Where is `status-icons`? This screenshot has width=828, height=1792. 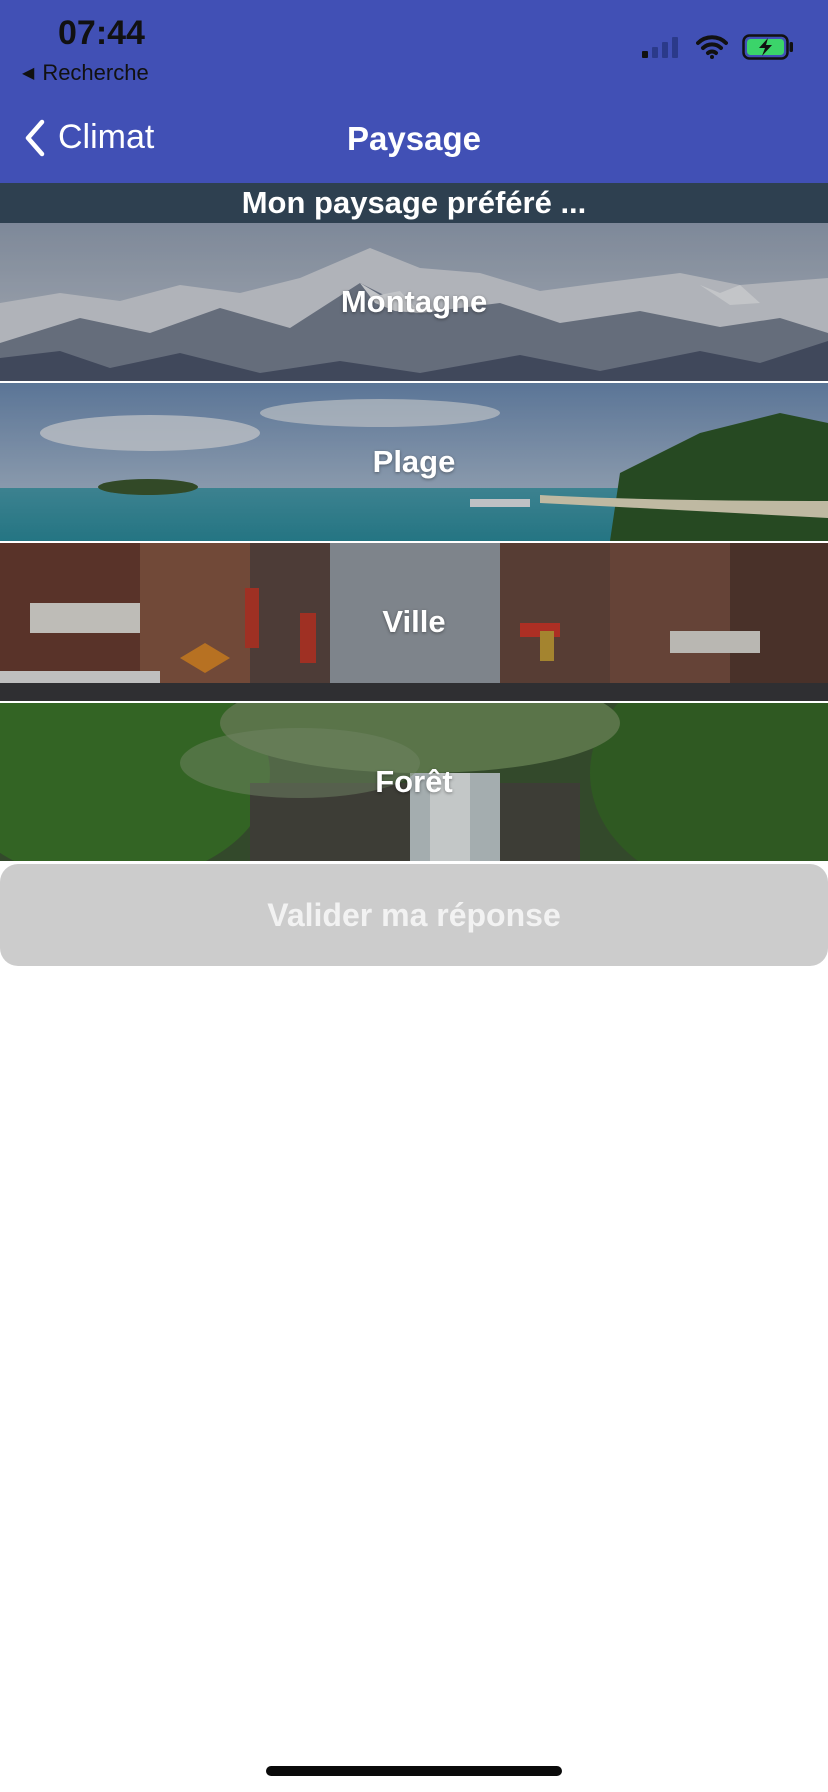 status-icons is located at coordinates (718, 47).